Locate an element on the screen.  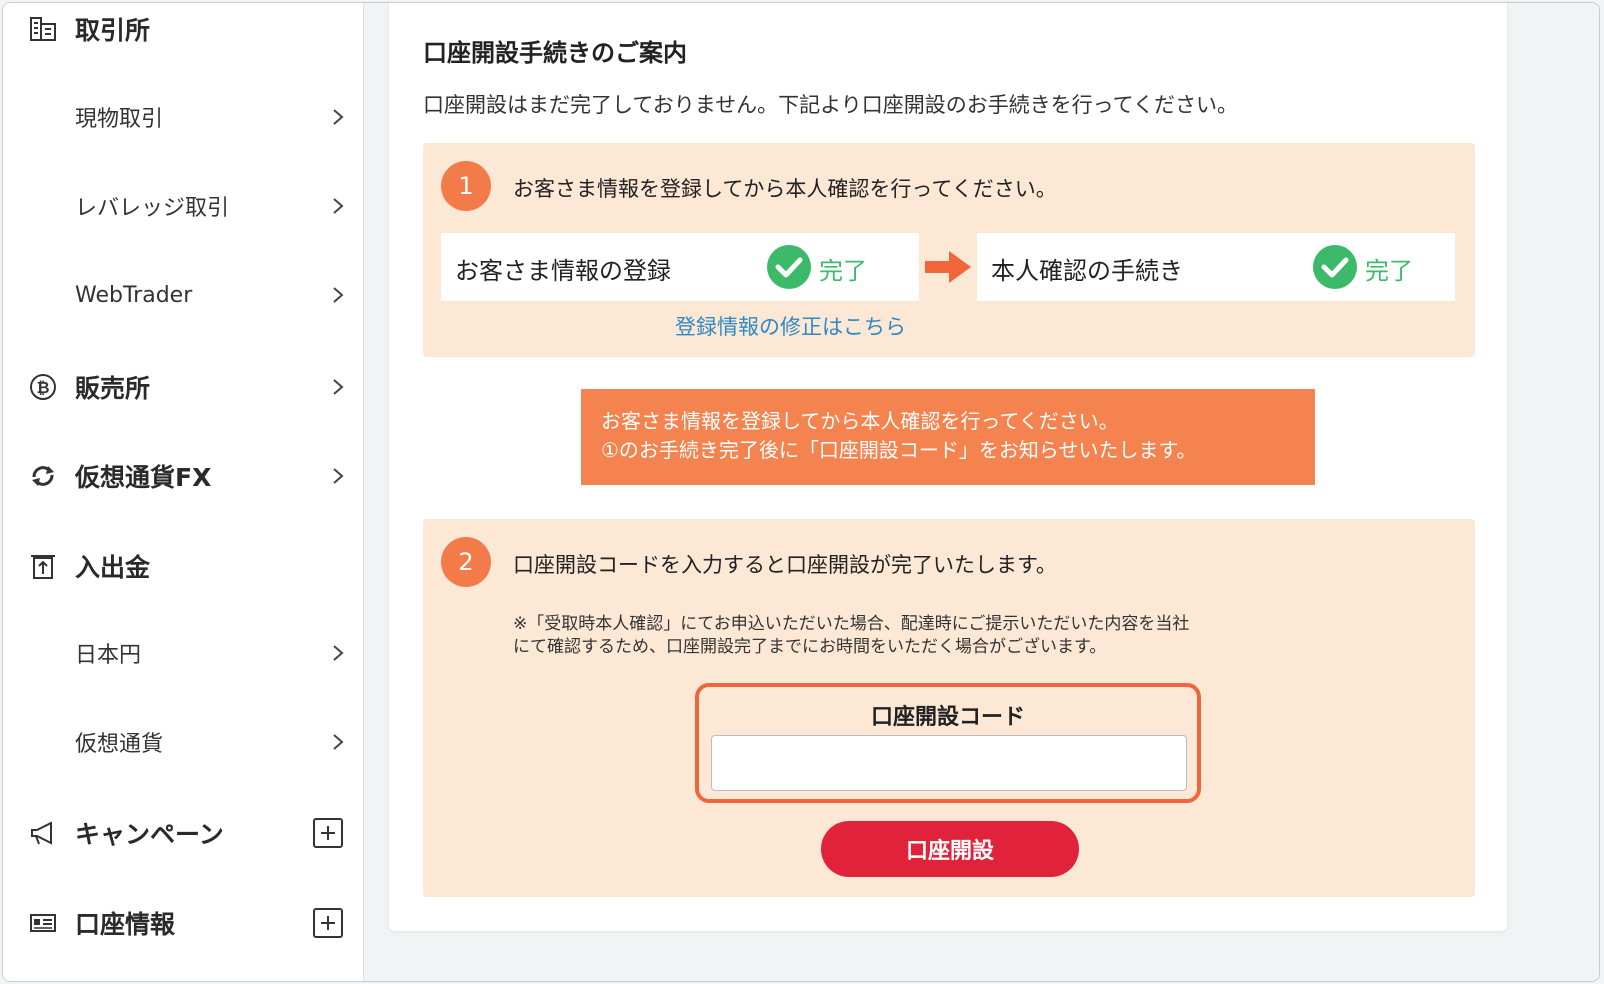
arrow-right-icon is located at coordinates (948, 267).